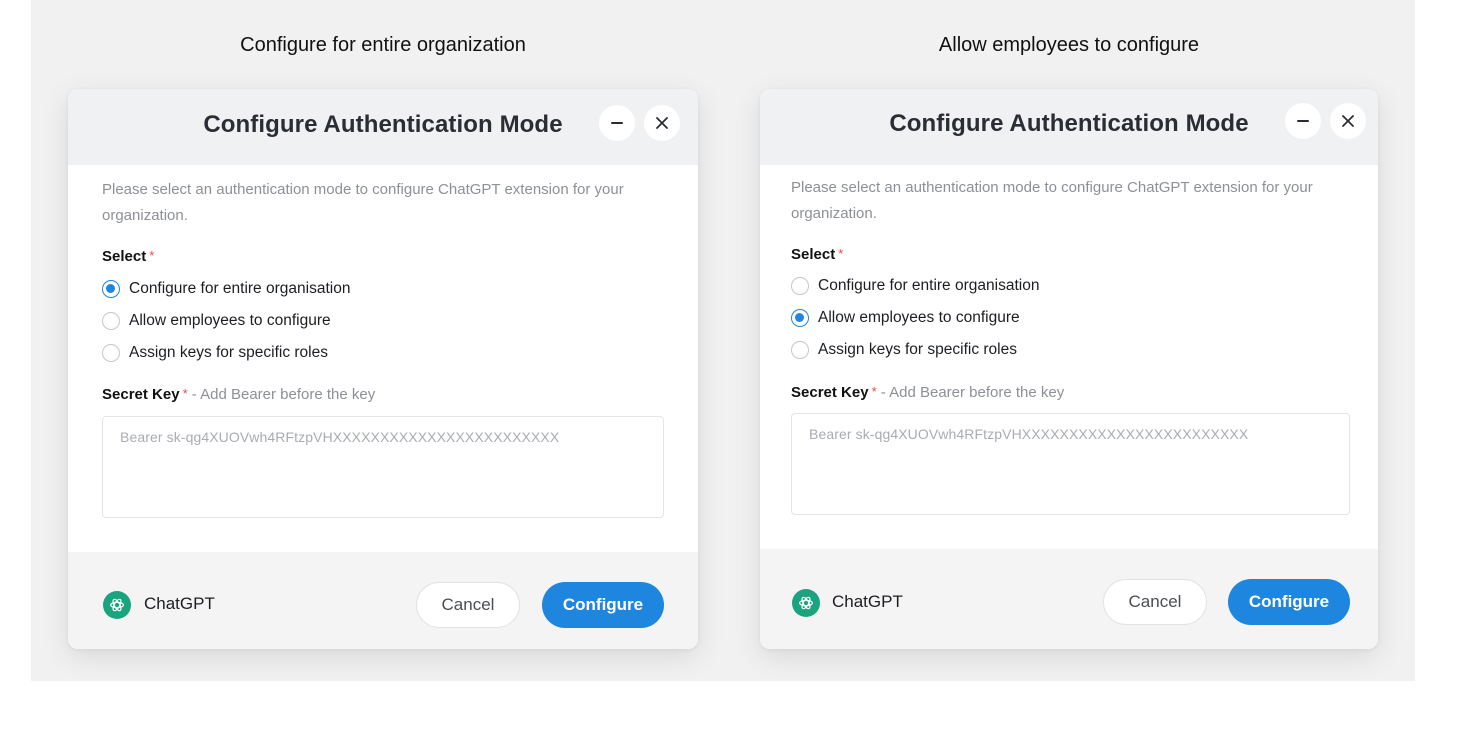 This screenshot has height=732, width=1462. Describe the element at coordinates (1069, 45) in the screenshot. I see `panel-caption: Allow employees to configure` at that location.